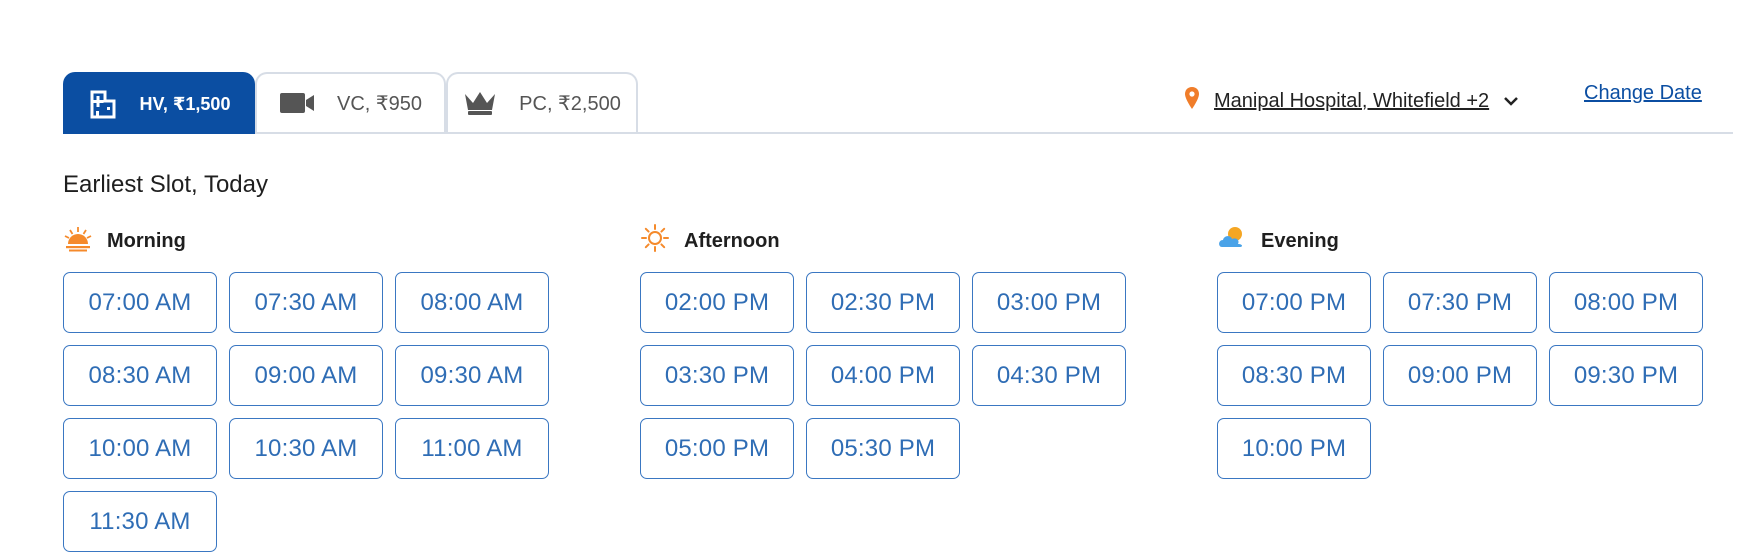 The image size is (1758, 559). I want to click on time-slot: 05:30 PM, so click(883, 448).